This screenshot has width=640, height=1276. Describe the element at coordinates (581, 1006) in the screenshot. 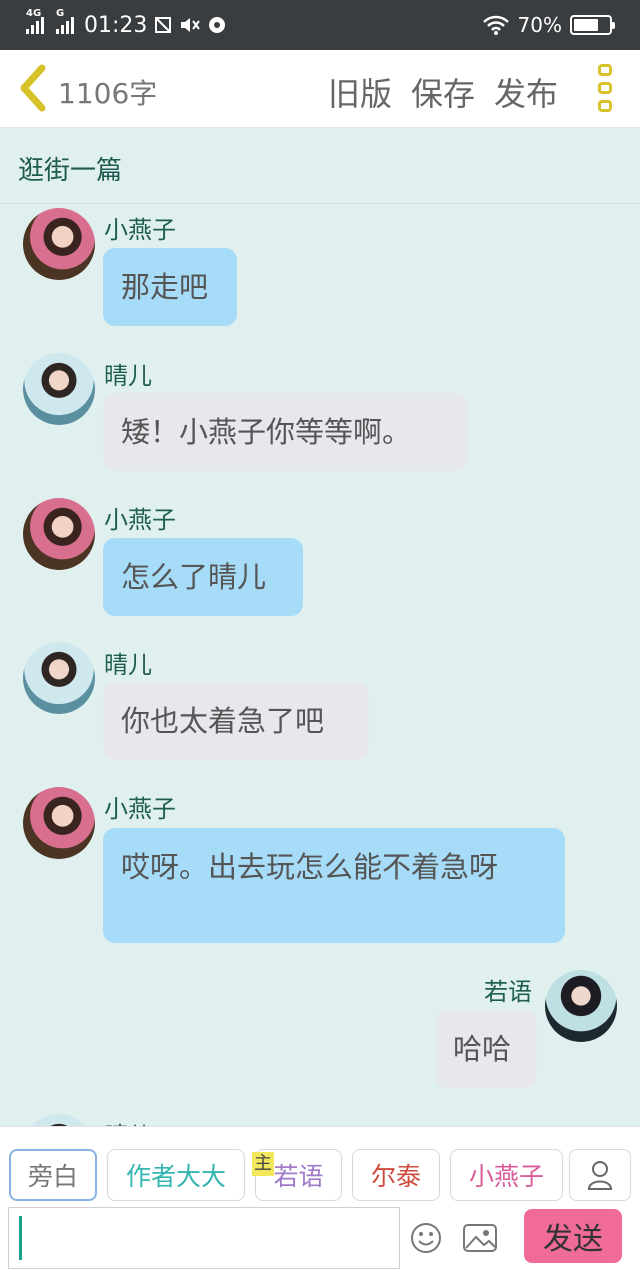

I see `avatar-ruoyu` at that location.